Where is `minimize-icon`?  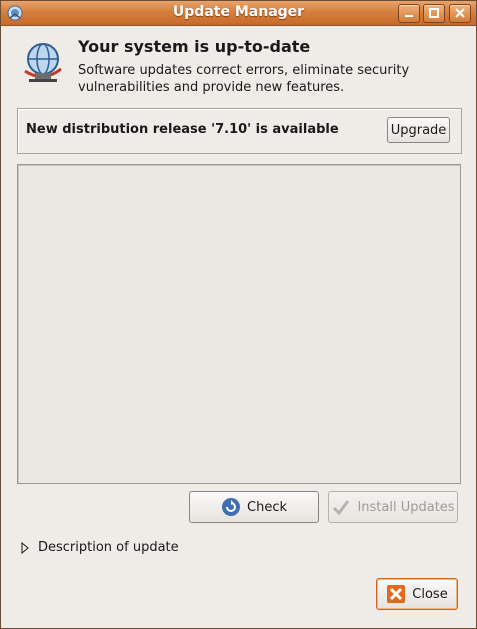 minimize-icon is located at coordinates (409, 16).